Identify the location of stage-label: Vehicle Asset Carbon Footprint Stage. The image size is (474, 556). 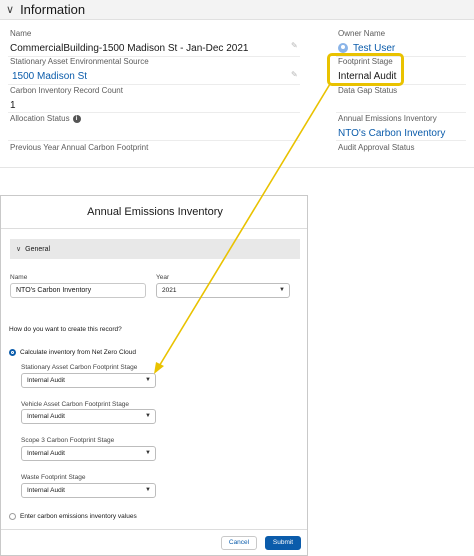
(75, 404).